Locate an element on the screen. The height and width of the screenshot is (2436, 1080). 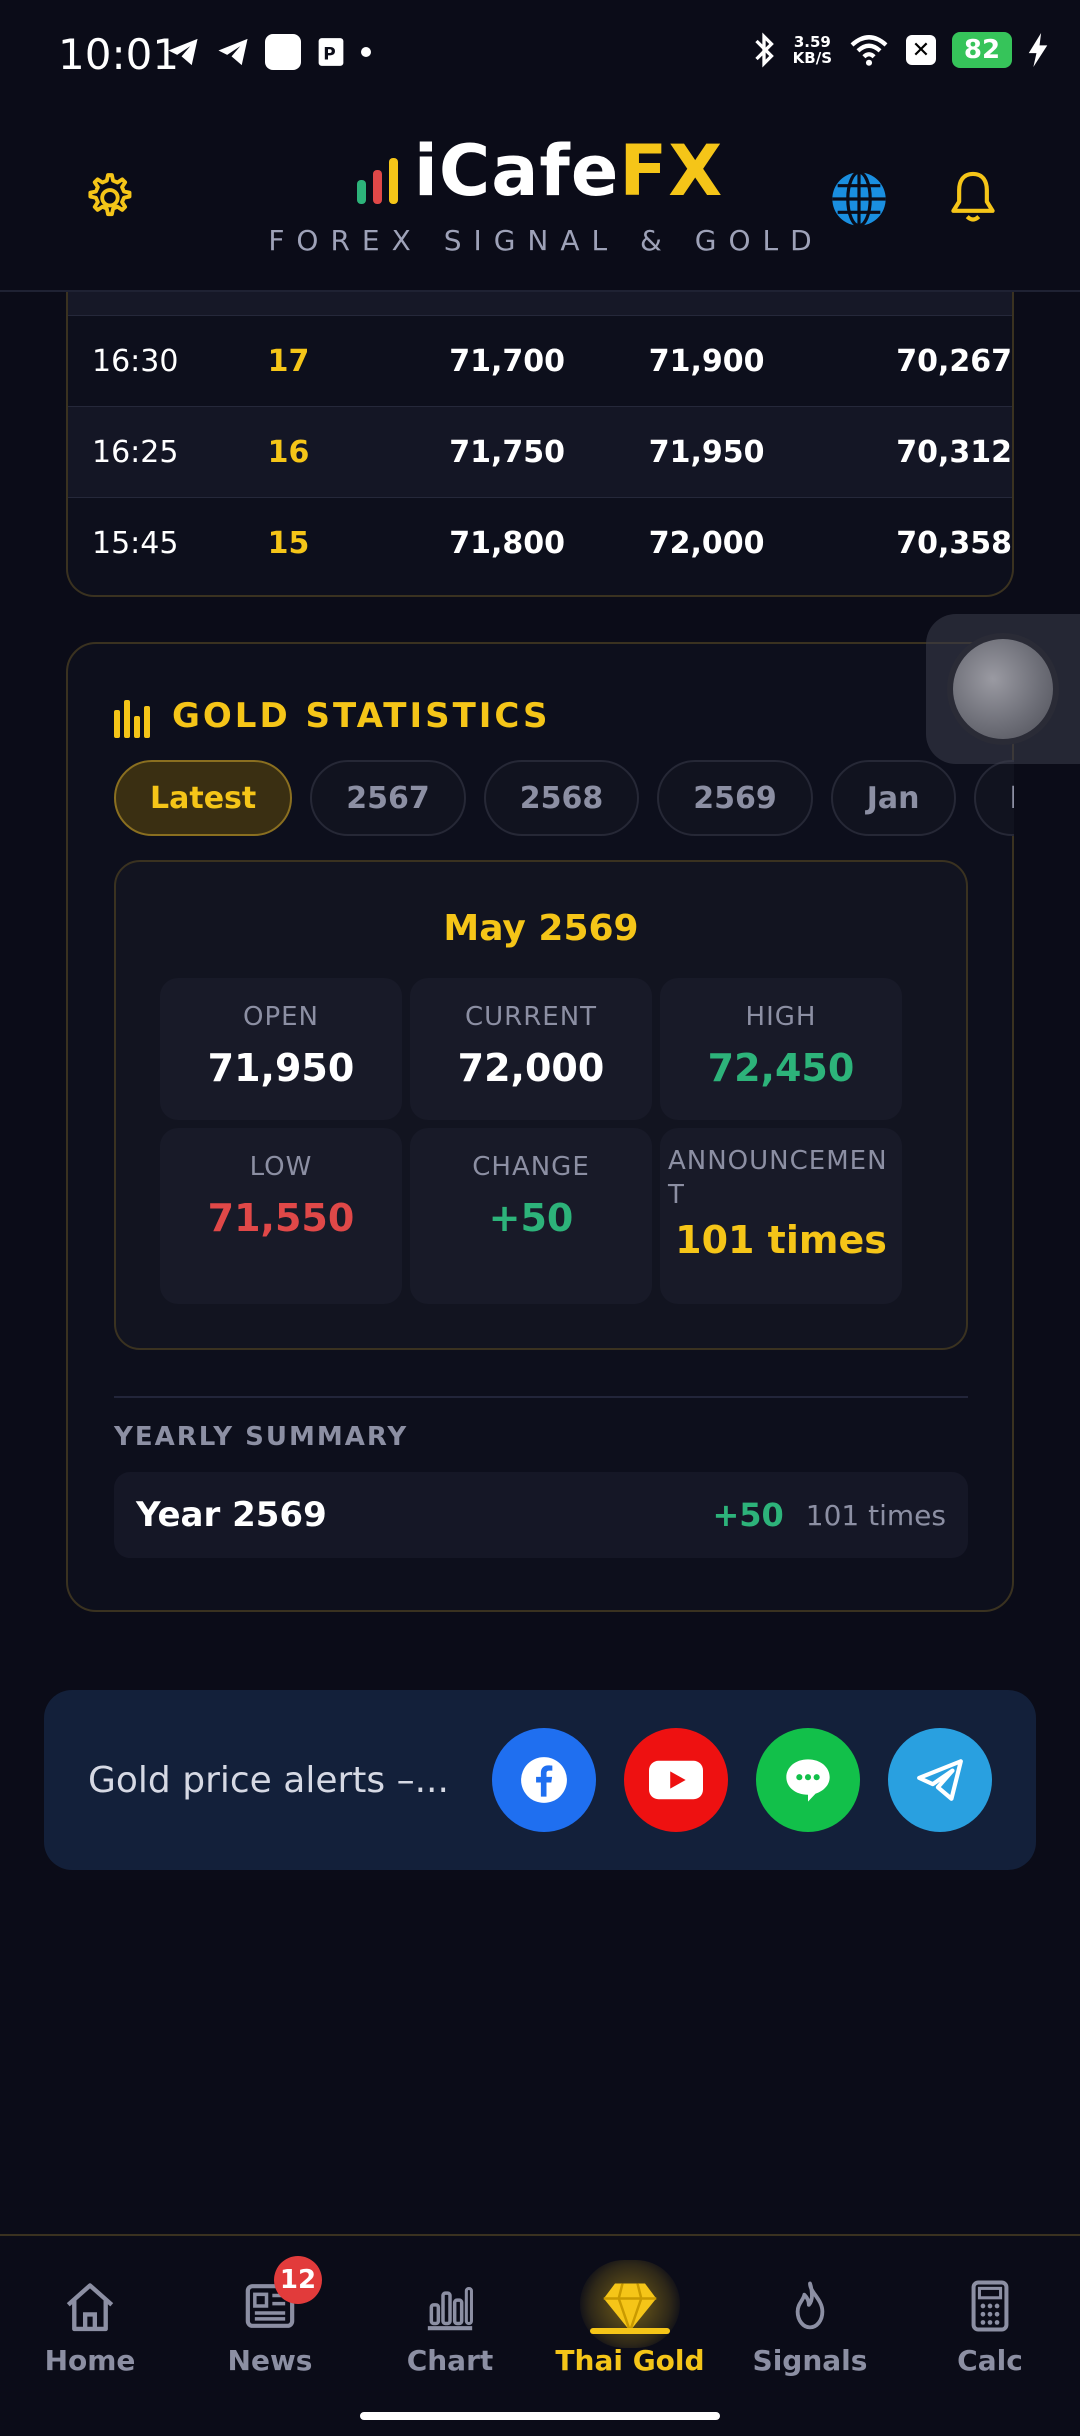
nav-thai-gold: Thai Gold is located at coordinates (630, 2318).